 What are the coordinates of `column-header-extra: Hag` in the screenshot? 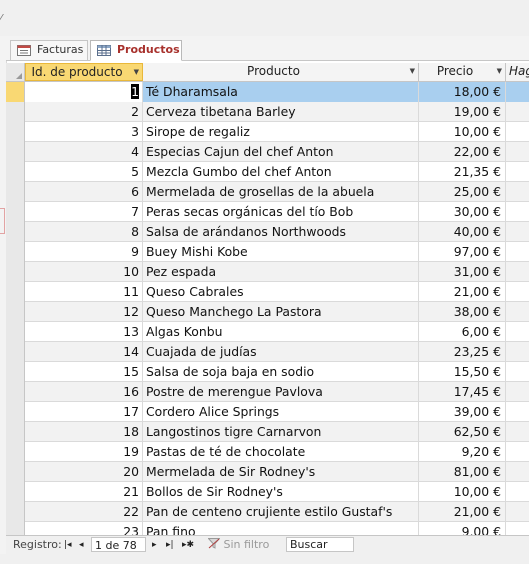 It's located at (517, 72).